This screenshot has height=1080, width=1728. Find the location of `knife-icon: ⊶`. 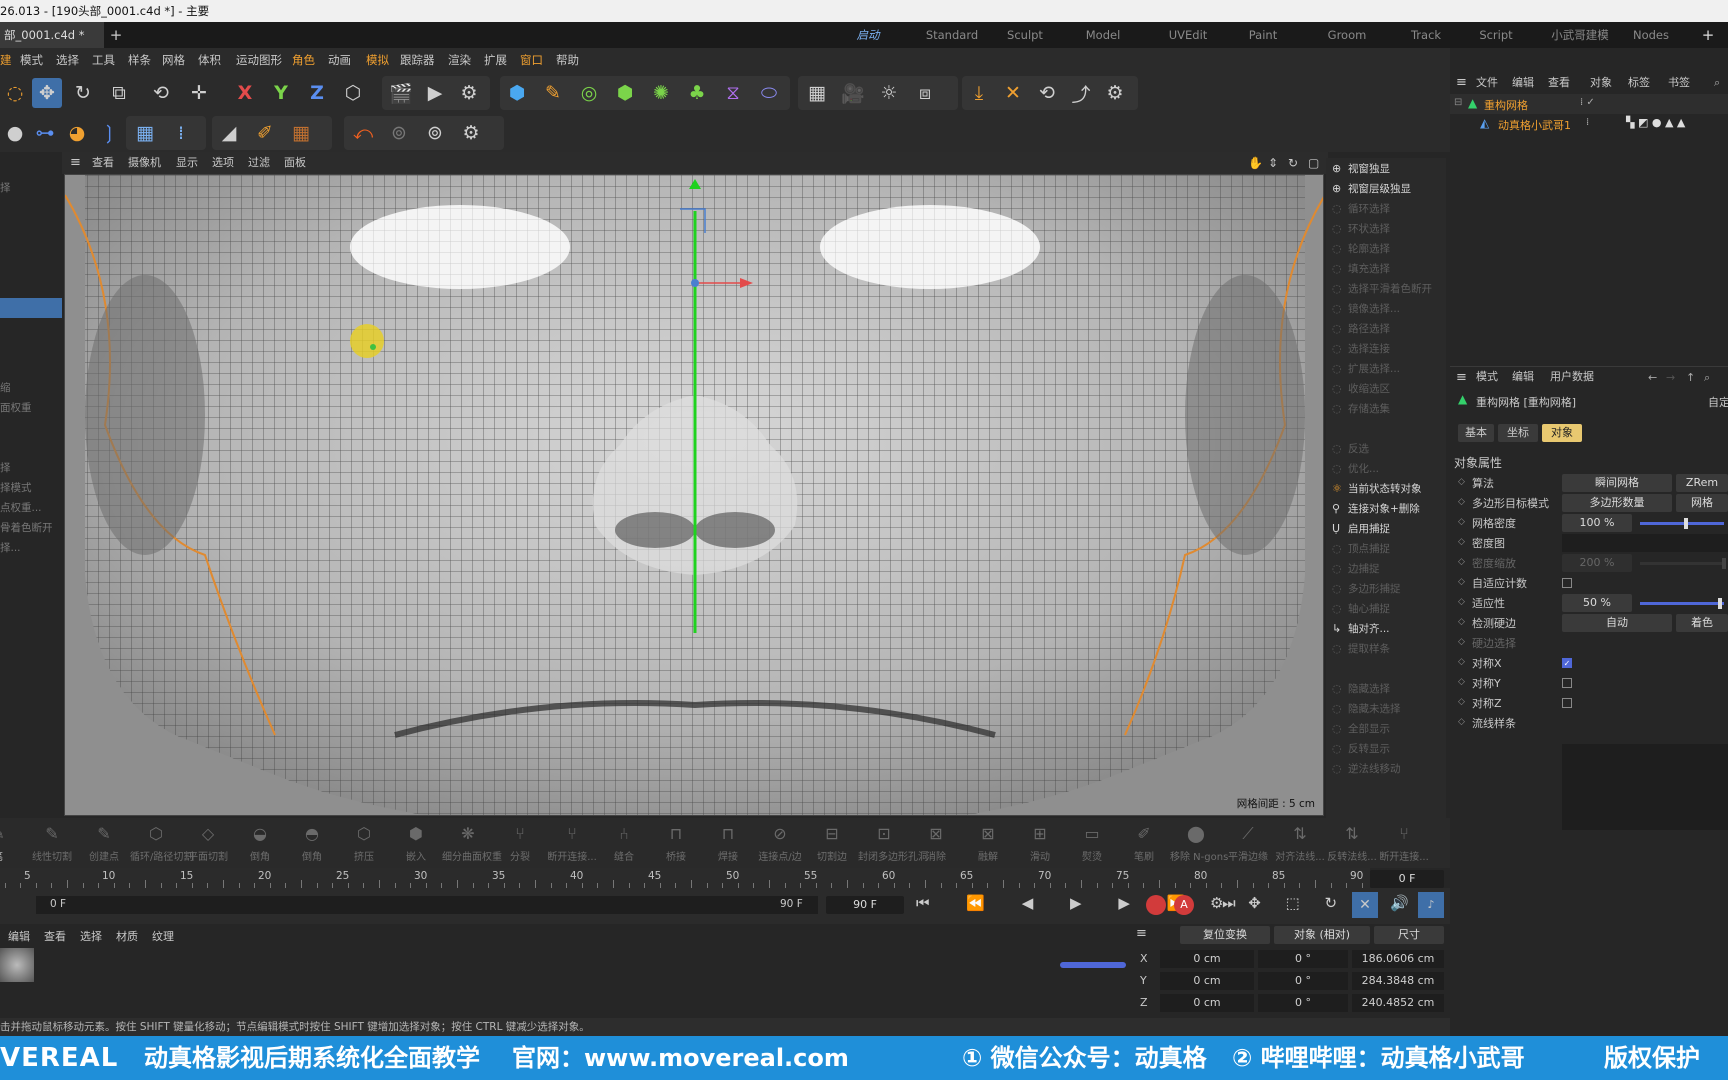

knife-icon: ⊶ is located at coordinates (45, 133).